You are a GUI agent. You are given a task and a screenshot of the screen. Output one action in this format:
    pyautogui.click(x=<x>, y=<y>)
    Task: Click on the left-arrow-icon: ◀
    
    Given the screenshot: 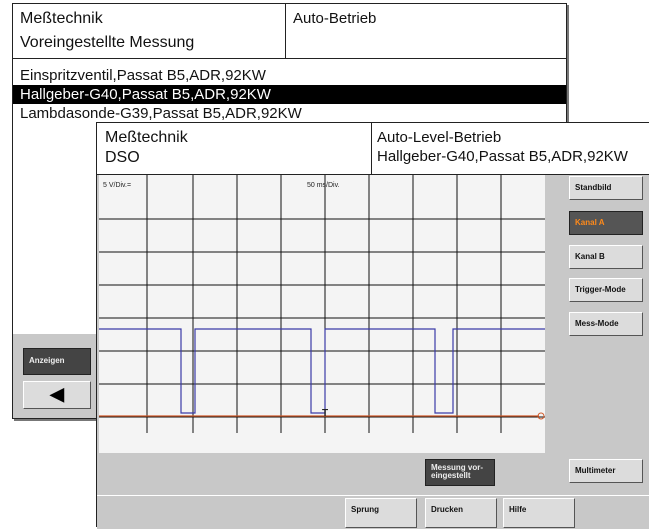 What is the action you would take?
    pyautogui.click(x=57, y=394)
    